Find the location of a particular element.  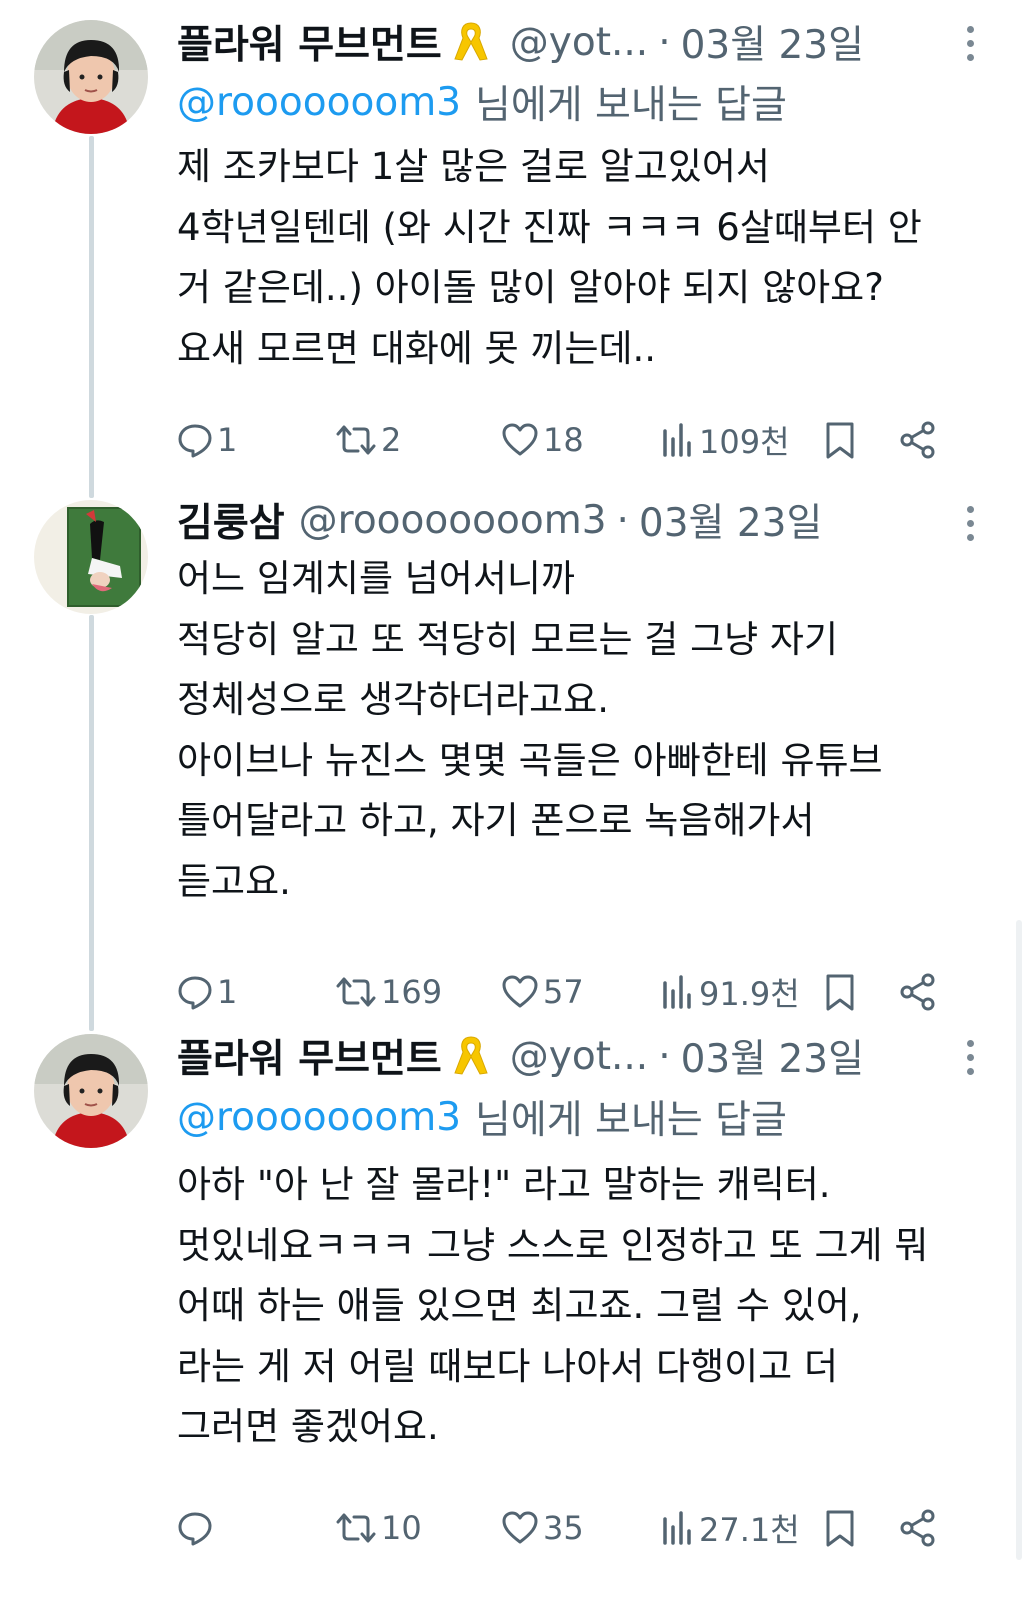

tweet-header: 김룽삼 @roooooooom3 · 03월 23일 is located at coordinates (600, 520).